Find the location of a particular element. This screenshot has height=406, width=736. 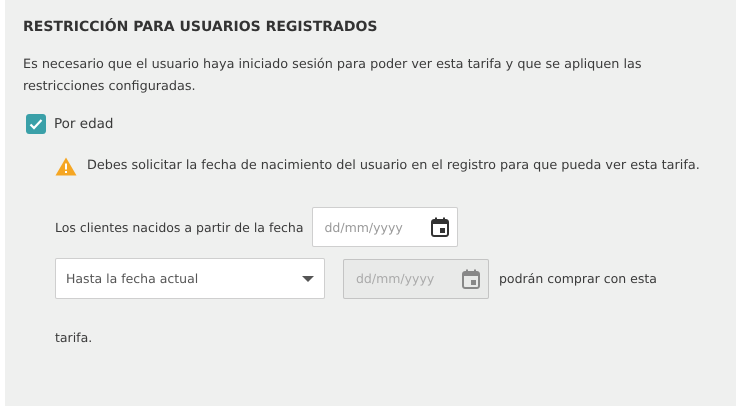

date-from-label: Los clientes nacidos a partir de la fecha is located at coordinates (179, 227).